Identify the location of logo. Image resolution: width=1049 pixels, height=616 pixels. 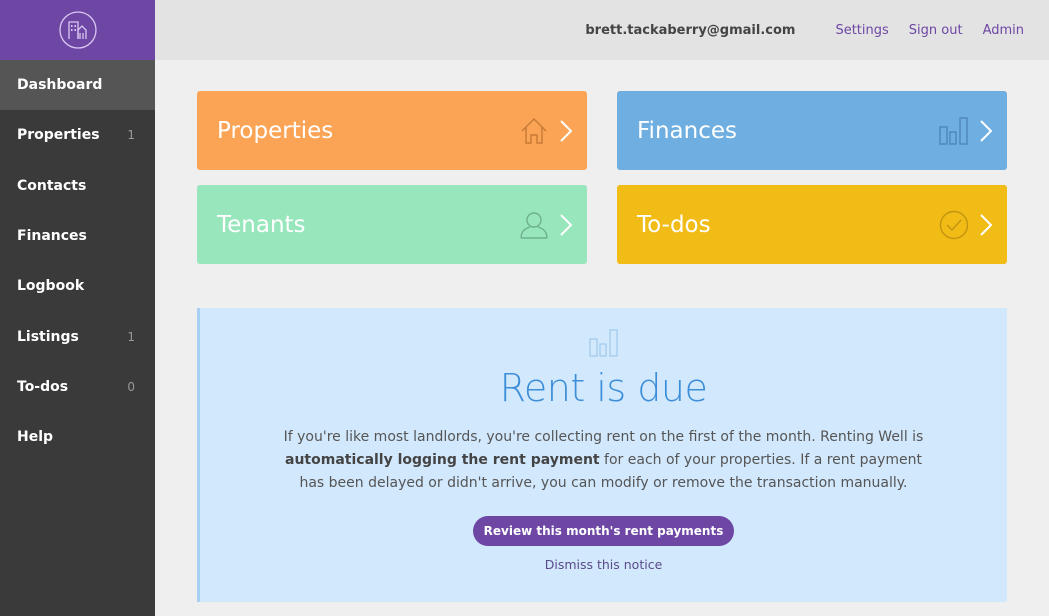
(77, 30).